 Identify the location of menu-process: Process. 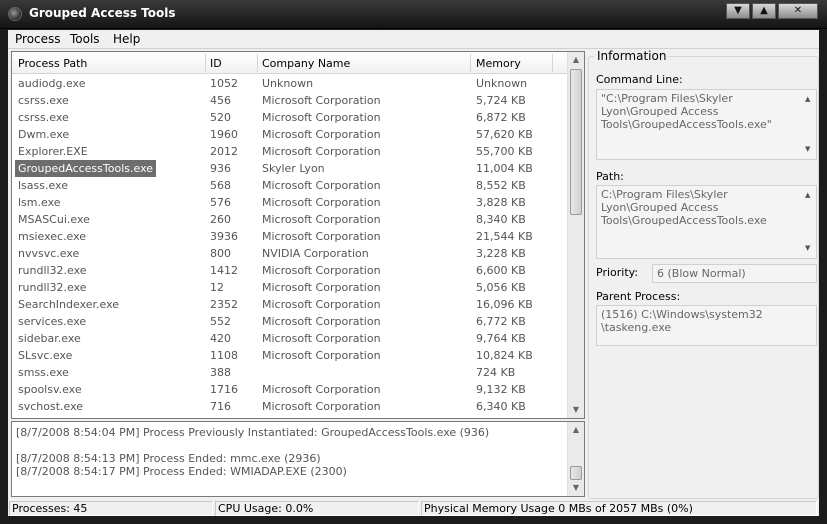
(38, 39).